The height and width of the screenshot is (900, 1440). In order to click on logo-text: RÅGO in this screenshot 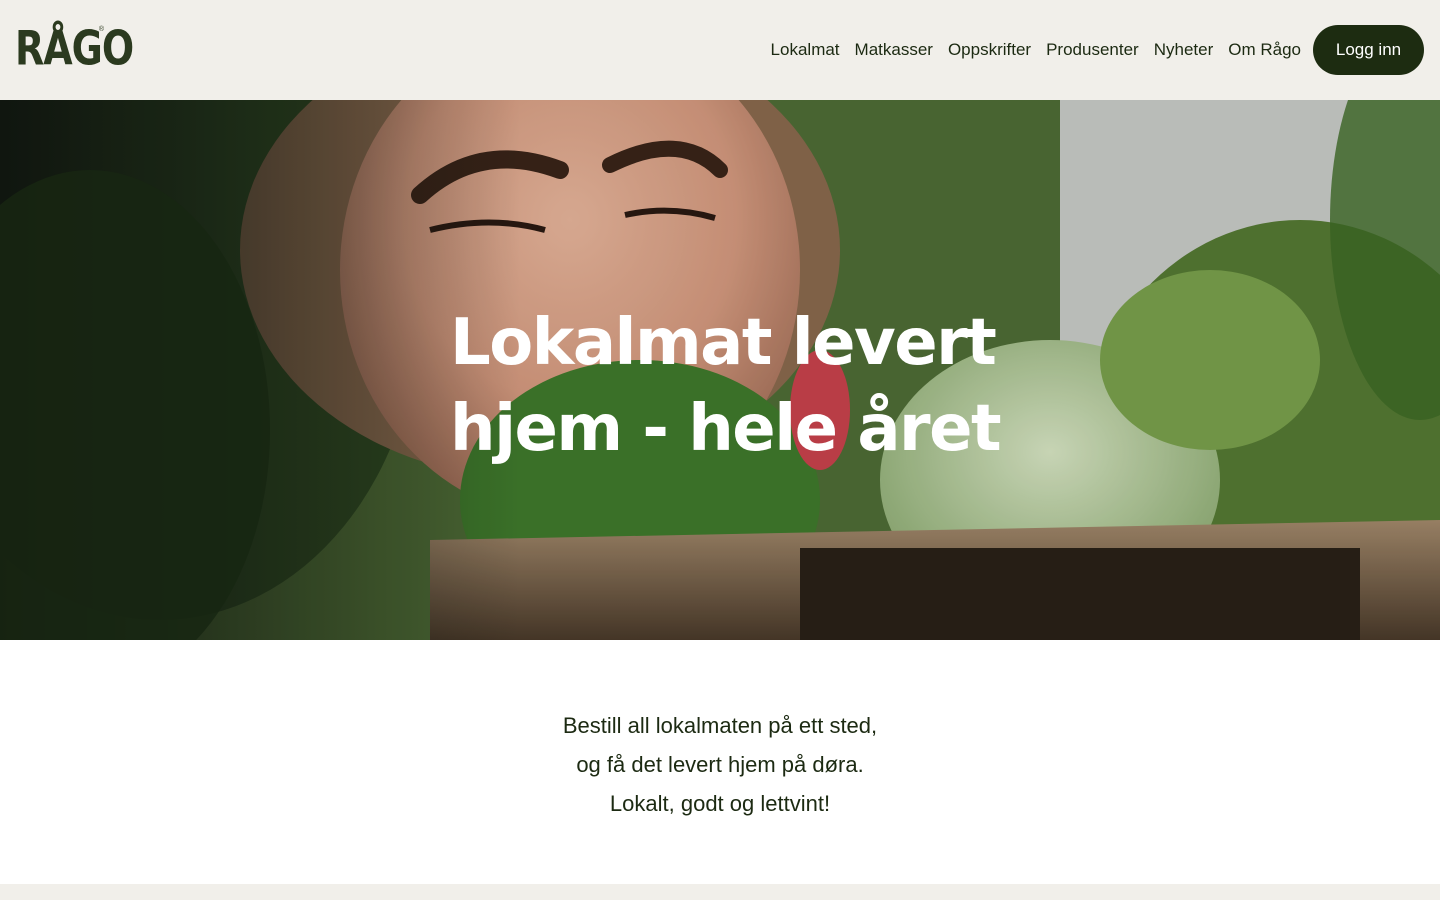, I will do `click(74, 48)`.